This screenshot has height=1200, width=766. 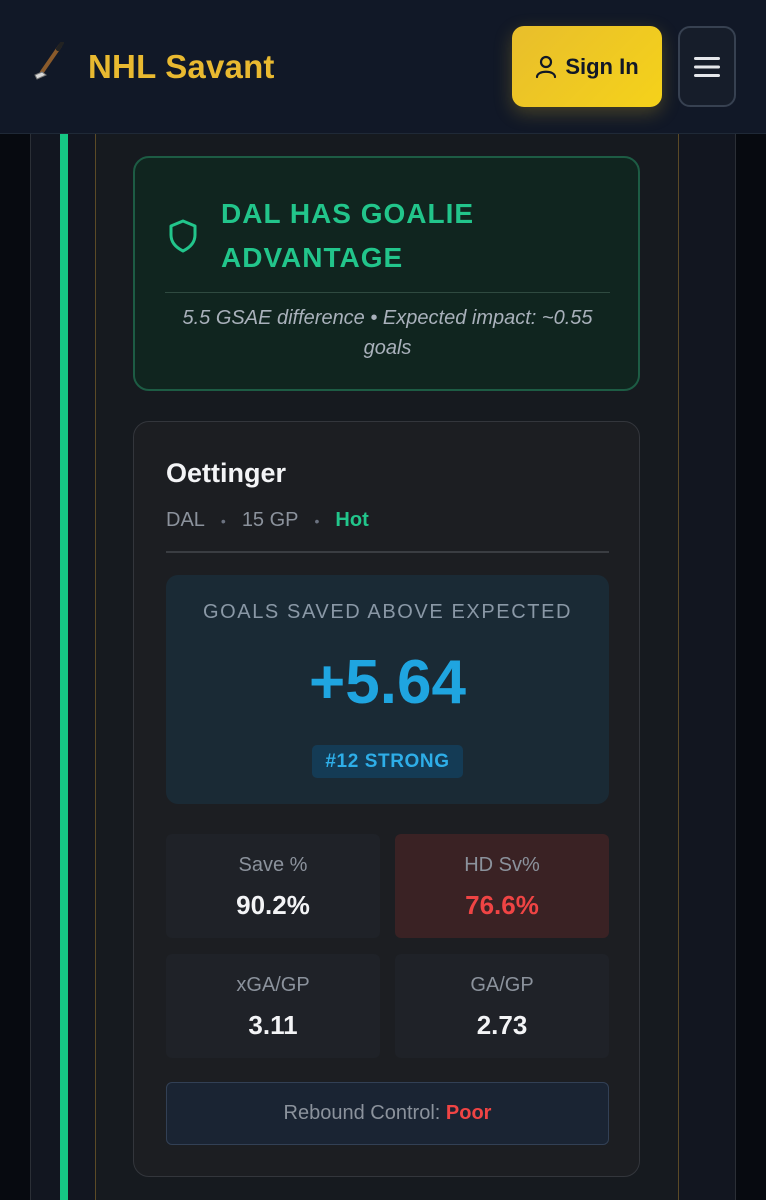 I want to click on goalie-form-badge: Hot, so click(x=352, y=520).